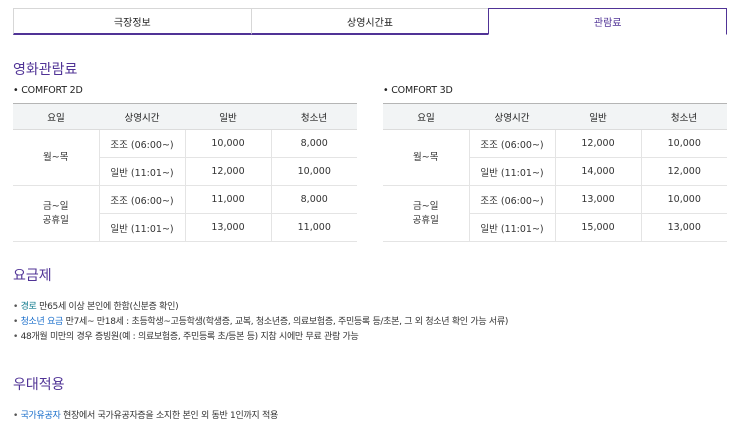 The width and height of the screenshot is (740, 428). What do you see at coordinates (313, 227) in the screenshot?
I see `teen-price-cell: 11,000` at bounding box center [313, 227].